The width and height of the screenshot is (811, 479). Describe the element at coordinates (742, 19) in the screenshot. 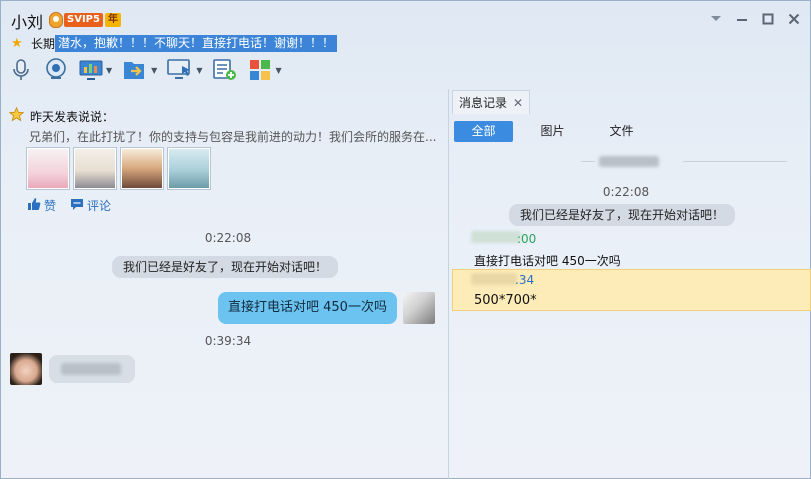

I see `minimize-icon` at that location.